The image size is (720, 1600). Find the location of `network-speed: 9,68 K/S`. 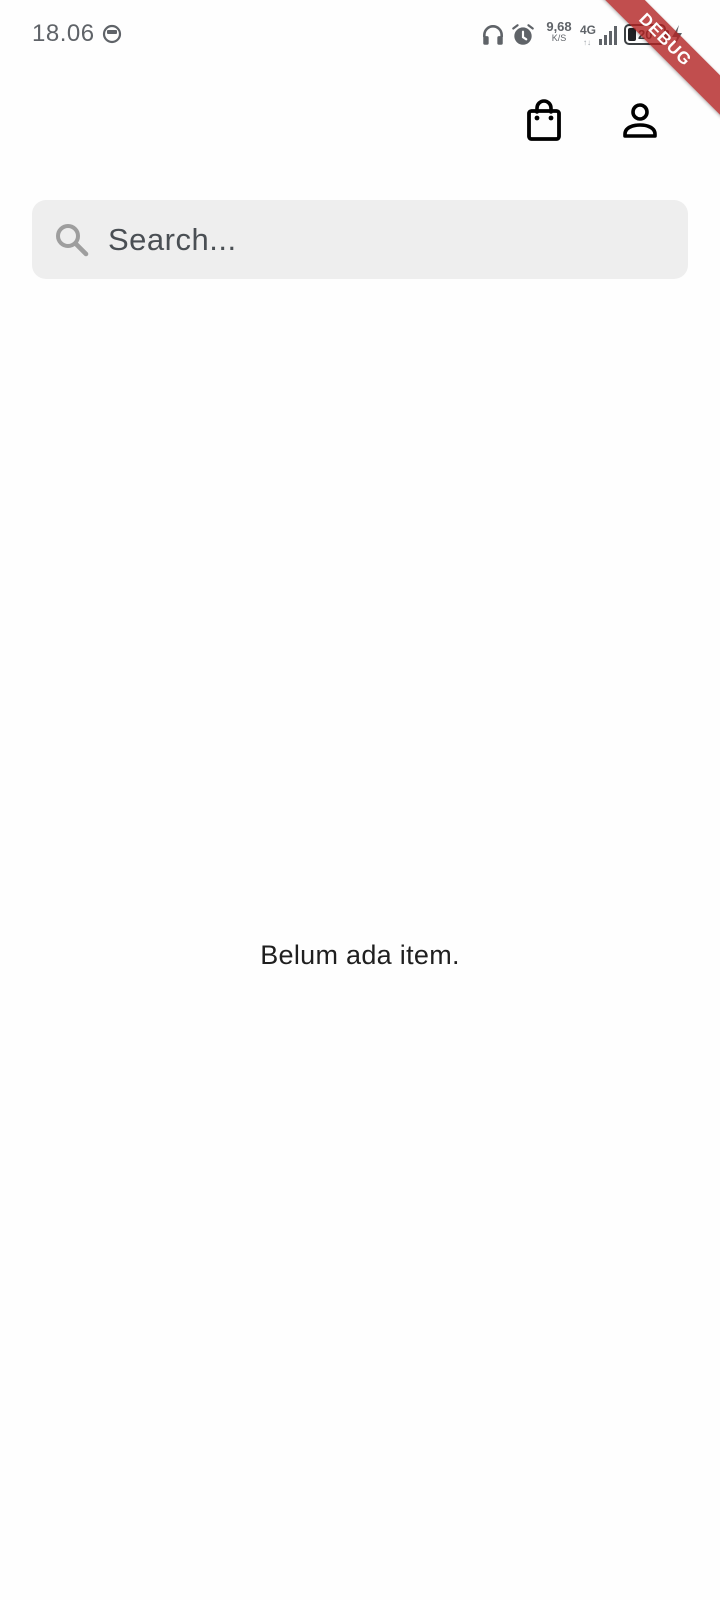

network-speed: 9,68 K/S is located at coordinates (559, 31).